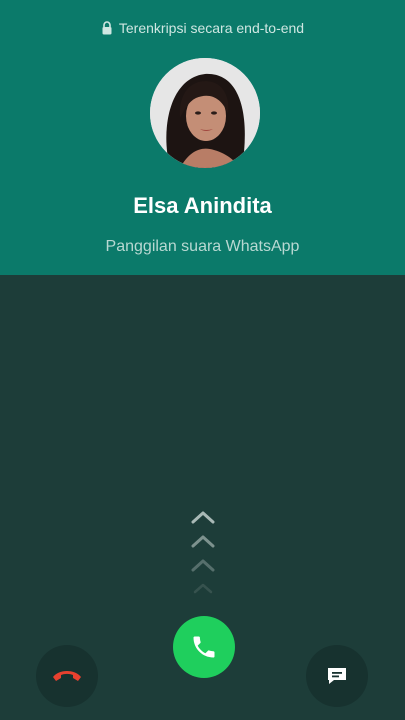  I want to click on decline-call-button, so click(67, 676).